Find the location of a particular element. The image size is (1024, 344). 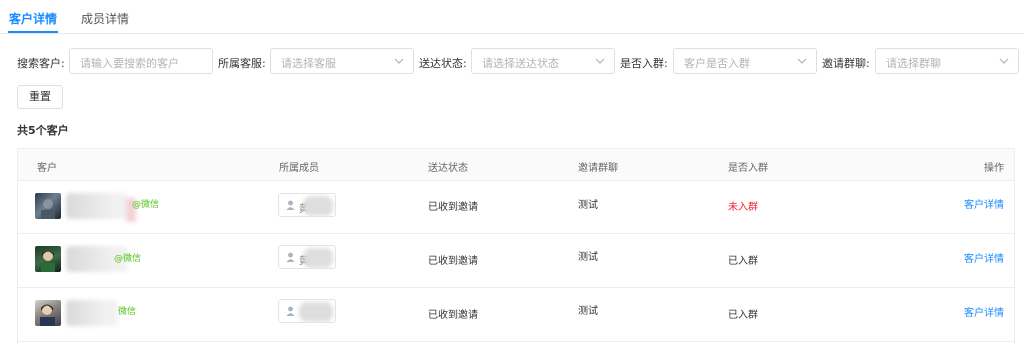

send-status-label: 送达状态: is located at coordinates (443, 63).